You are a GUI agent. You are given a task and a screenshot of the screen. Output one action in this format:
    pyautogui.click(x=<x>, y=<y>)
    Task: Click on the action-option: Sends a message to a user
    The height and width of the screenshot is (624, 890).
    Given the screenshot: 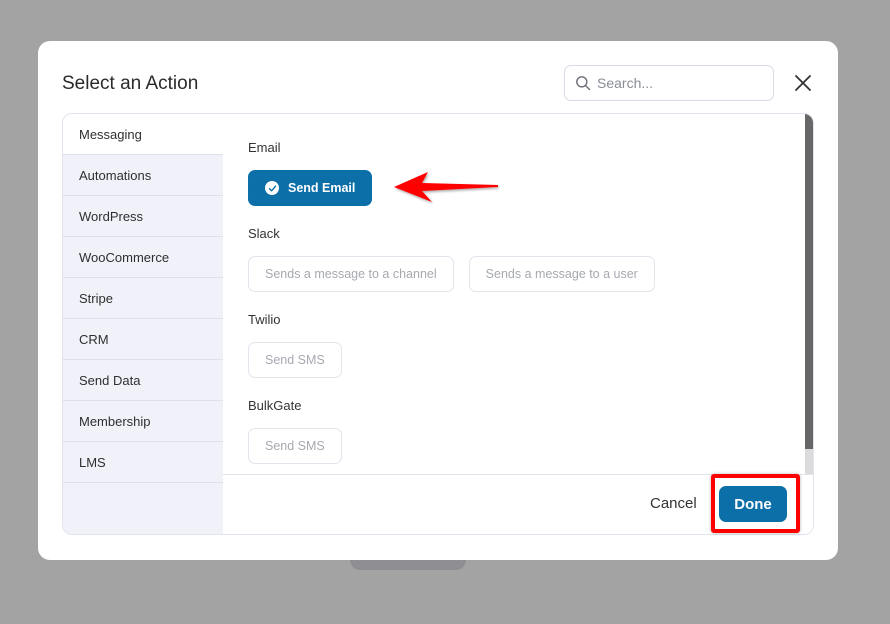 What is the action you would take?
    pyautogui.click(x=561, y=274)
    